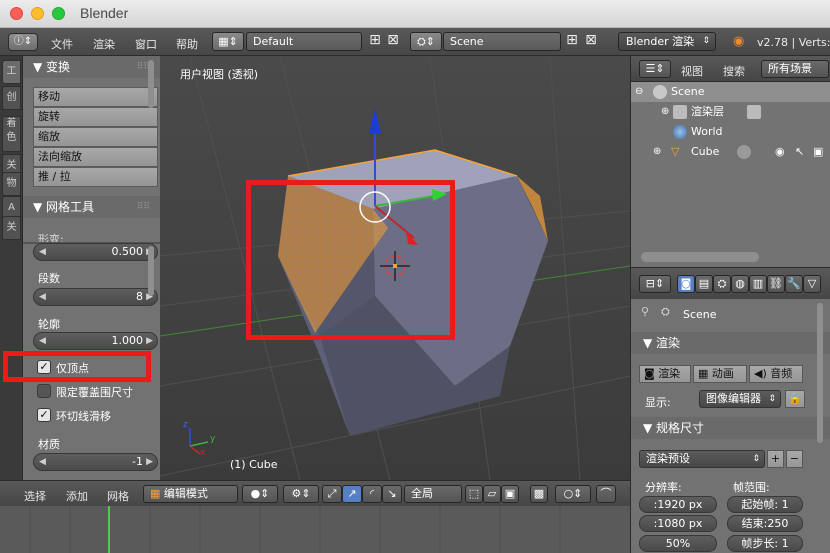  I want to click on move-button: 移动, so click(95, 97).